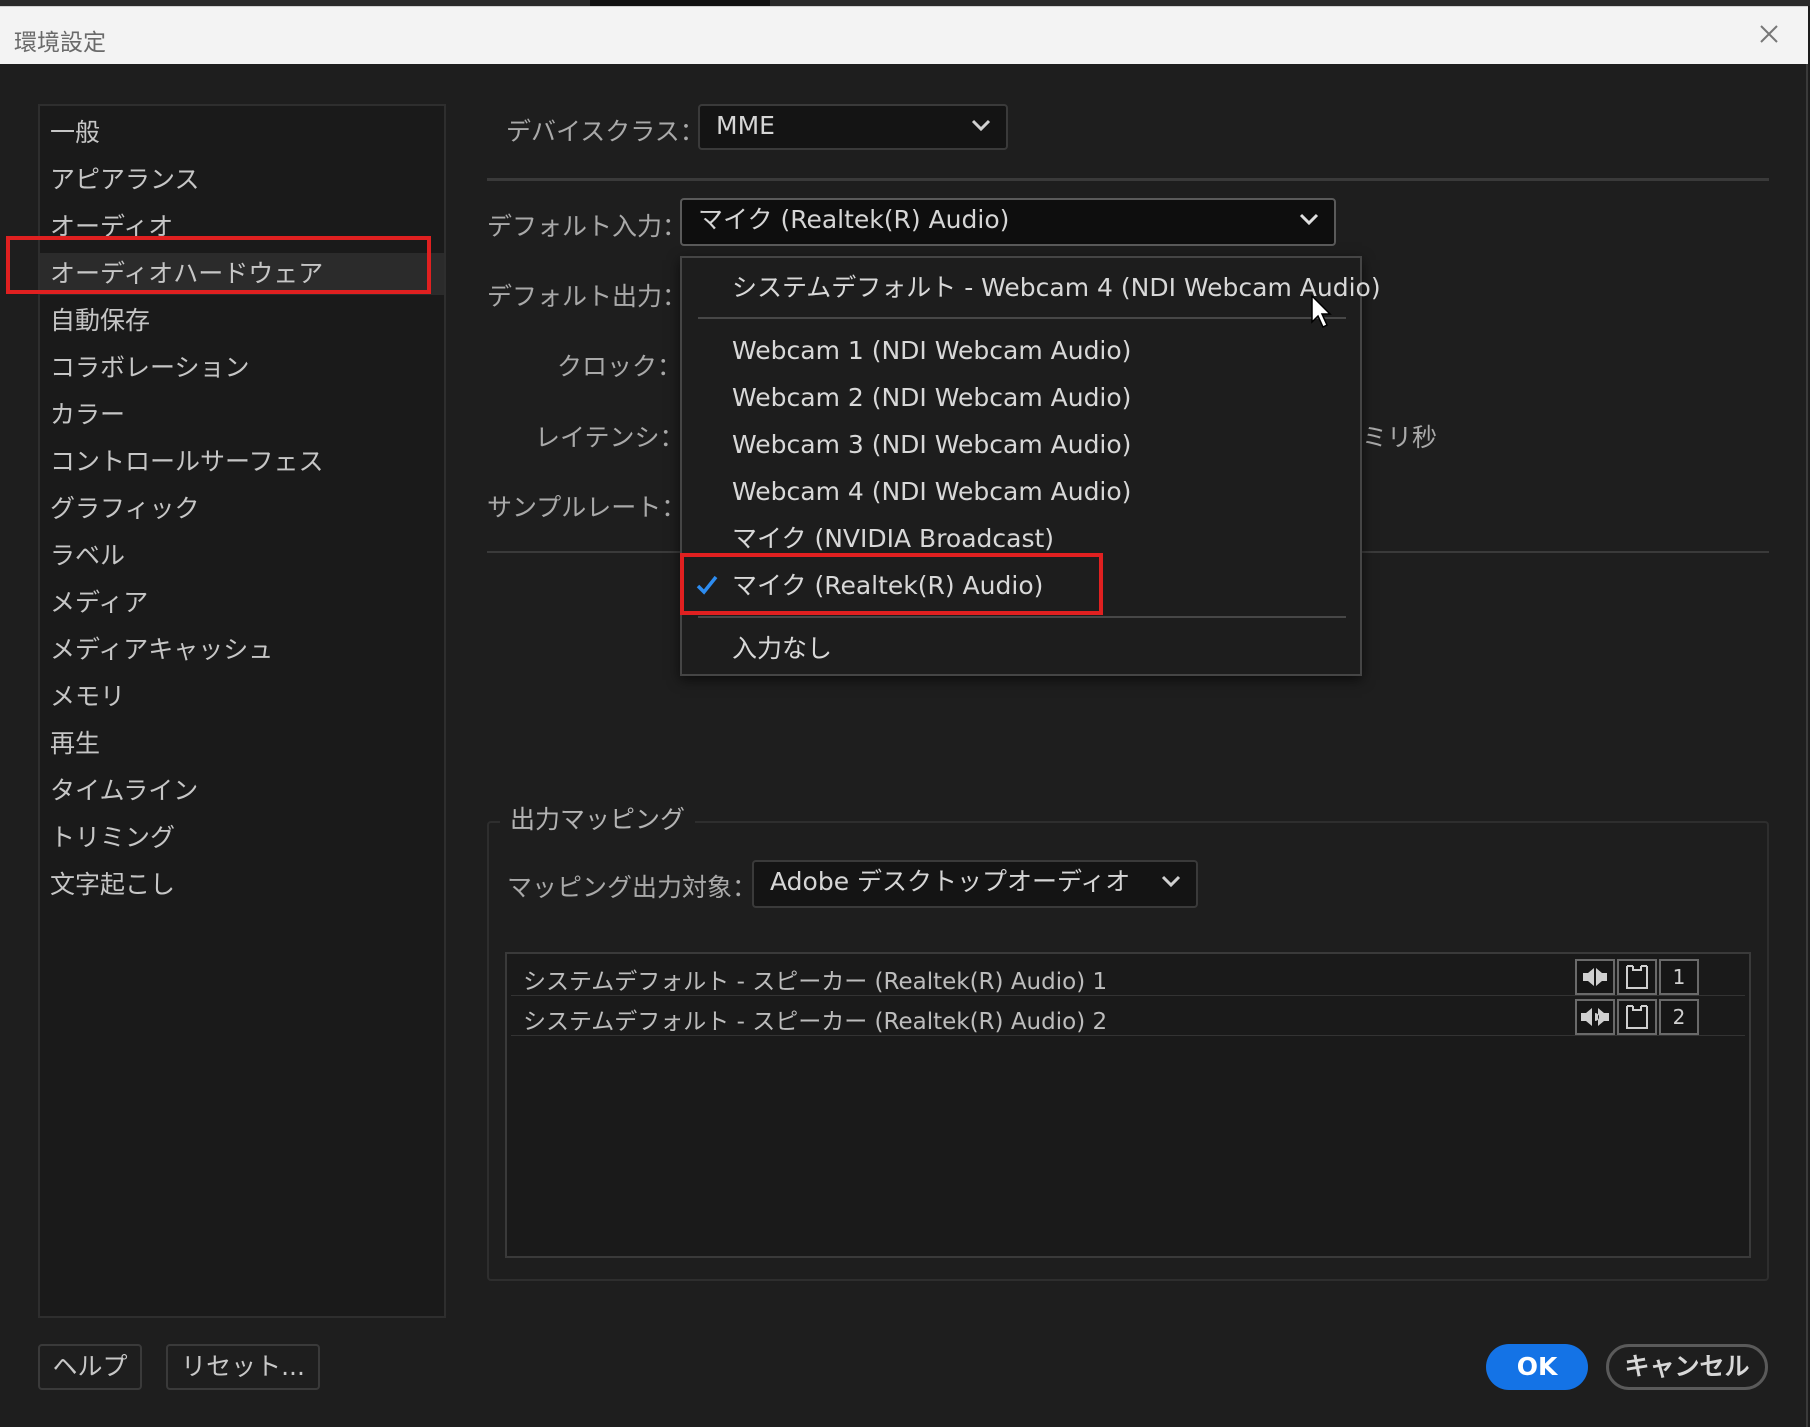 The height and width of the screenshot is (1427, 1810). What do you see at coordinates (610, 437) in the screenshot?
I see `latency-label: レイテンシ：` at bounding box center [610, 437].